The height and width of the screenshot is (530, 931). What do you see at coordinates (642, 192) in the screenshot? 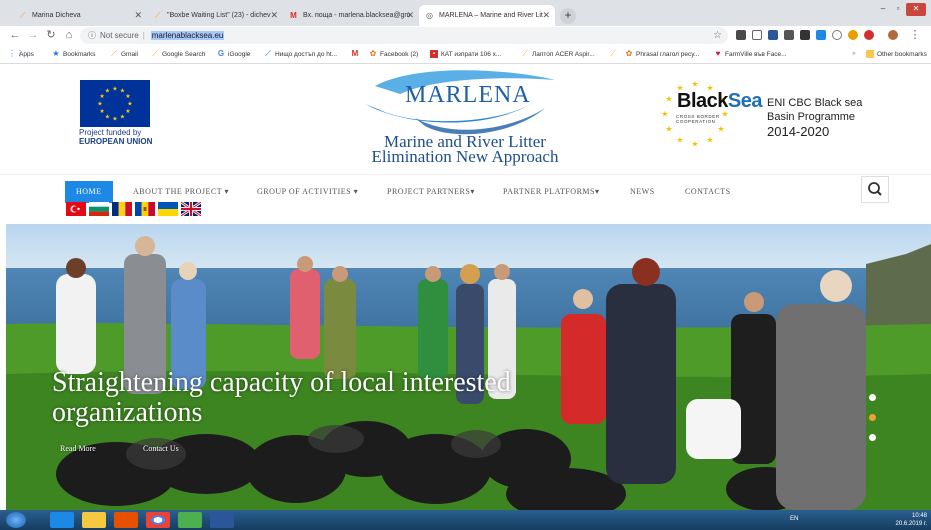
I see `nav-news: NEWS` at bounding box center [642, 192].